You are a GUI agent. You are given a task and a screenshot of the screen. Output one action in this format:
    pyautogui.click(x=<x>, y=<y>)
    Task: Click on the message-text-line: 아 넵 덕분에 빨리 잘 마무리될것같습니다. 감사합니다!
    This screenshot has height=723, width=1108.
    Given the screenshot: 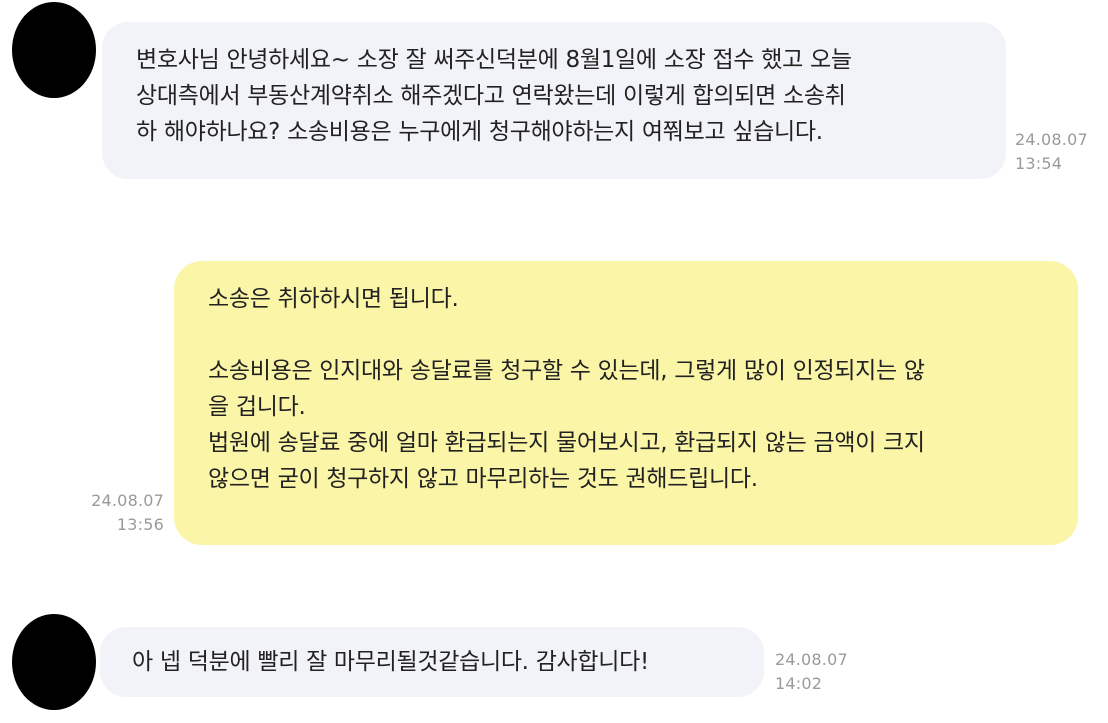 What is the action you would take?
    pyautogui.click(x=390, y=662)
    